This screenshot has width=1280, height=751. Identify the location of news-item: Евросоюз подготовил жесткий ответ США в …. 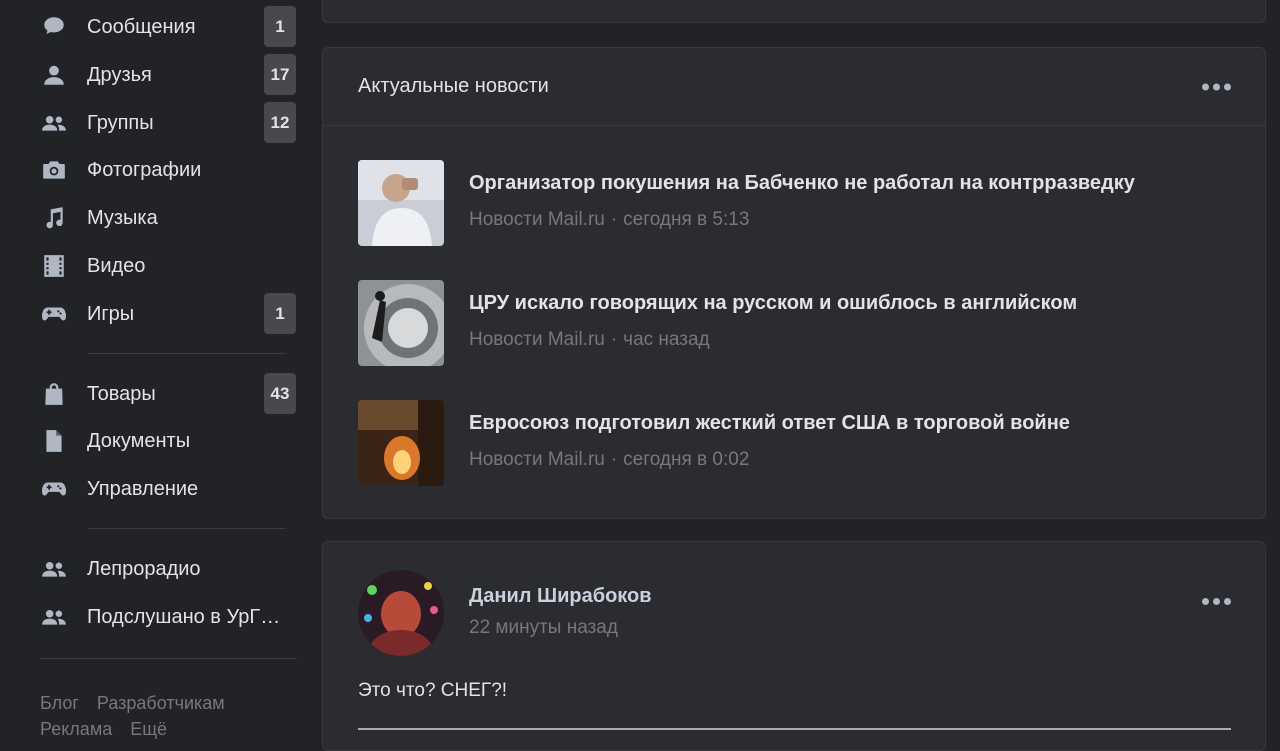
(798, 443).